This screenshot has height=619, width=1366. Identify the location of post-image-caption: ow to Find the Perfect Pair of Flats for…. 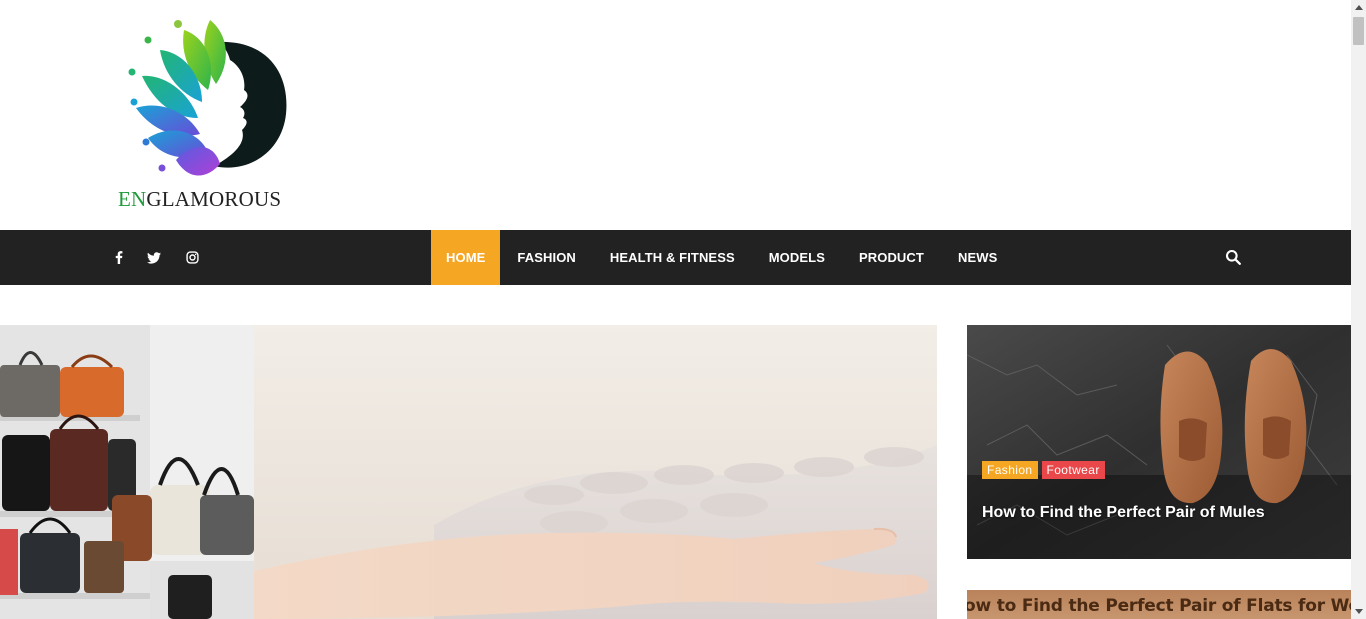
(1159, 606).